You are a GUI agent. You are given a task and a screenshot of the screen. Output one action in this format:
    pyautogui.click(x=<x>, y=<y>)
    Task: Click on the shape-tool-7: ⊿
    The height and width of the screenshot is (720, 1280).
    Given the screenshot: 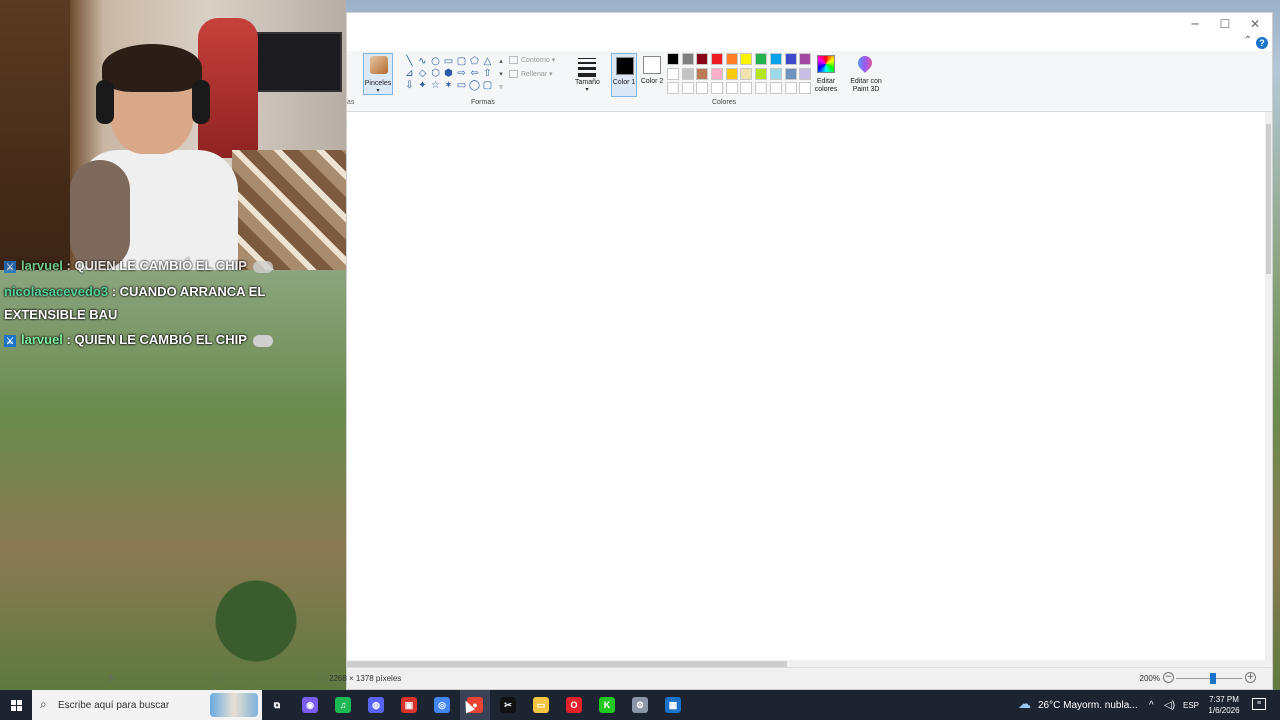 What is the action you would take?
    pyautogui.click(x=409, y=74)
    